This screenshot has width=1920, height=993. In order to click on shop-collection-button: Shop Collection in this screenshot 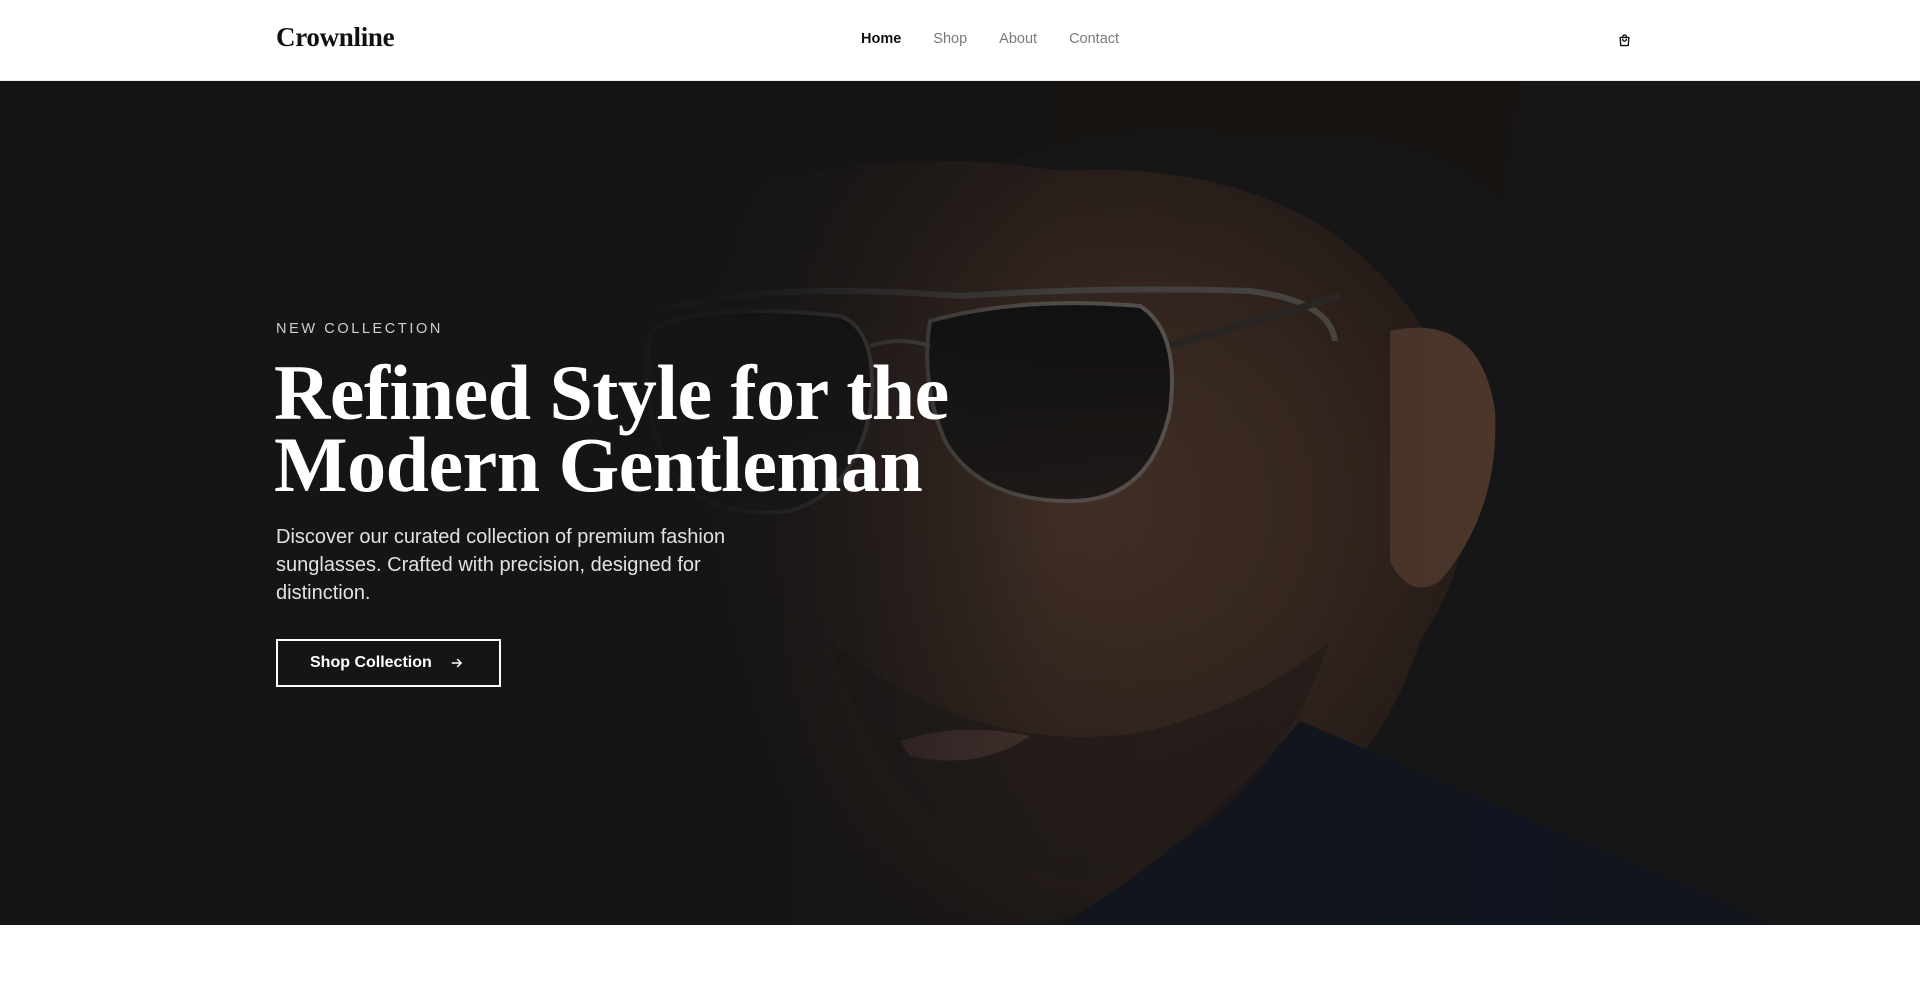, I will do `click(388, 663)`.